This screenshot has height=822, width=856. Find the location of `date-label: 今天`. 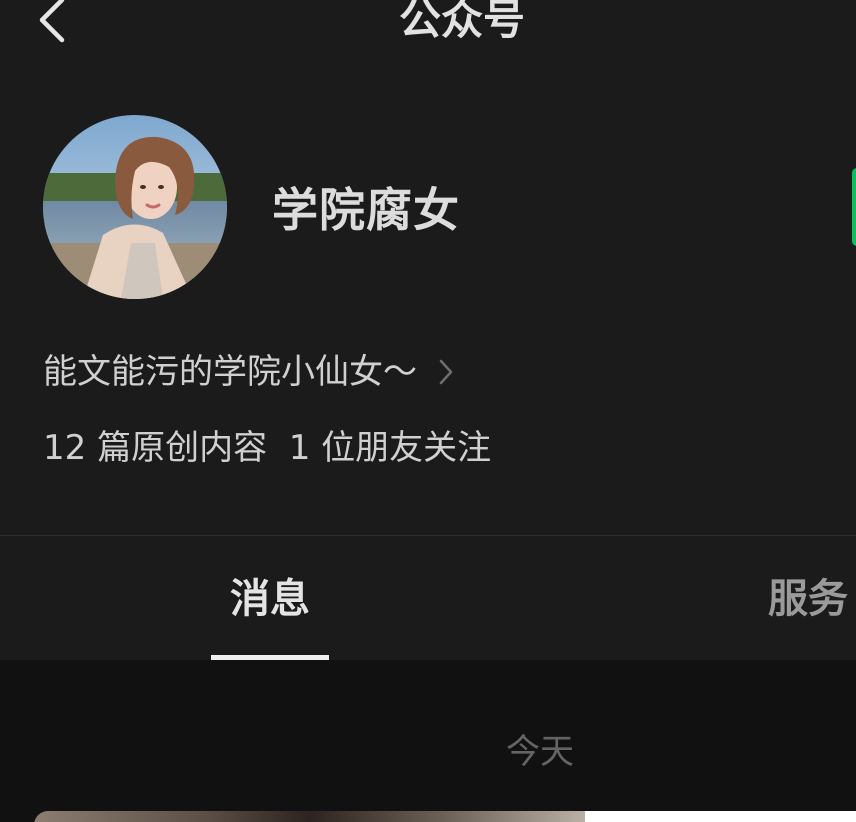

date-label: 今天 is located at coordinates (540, 752).